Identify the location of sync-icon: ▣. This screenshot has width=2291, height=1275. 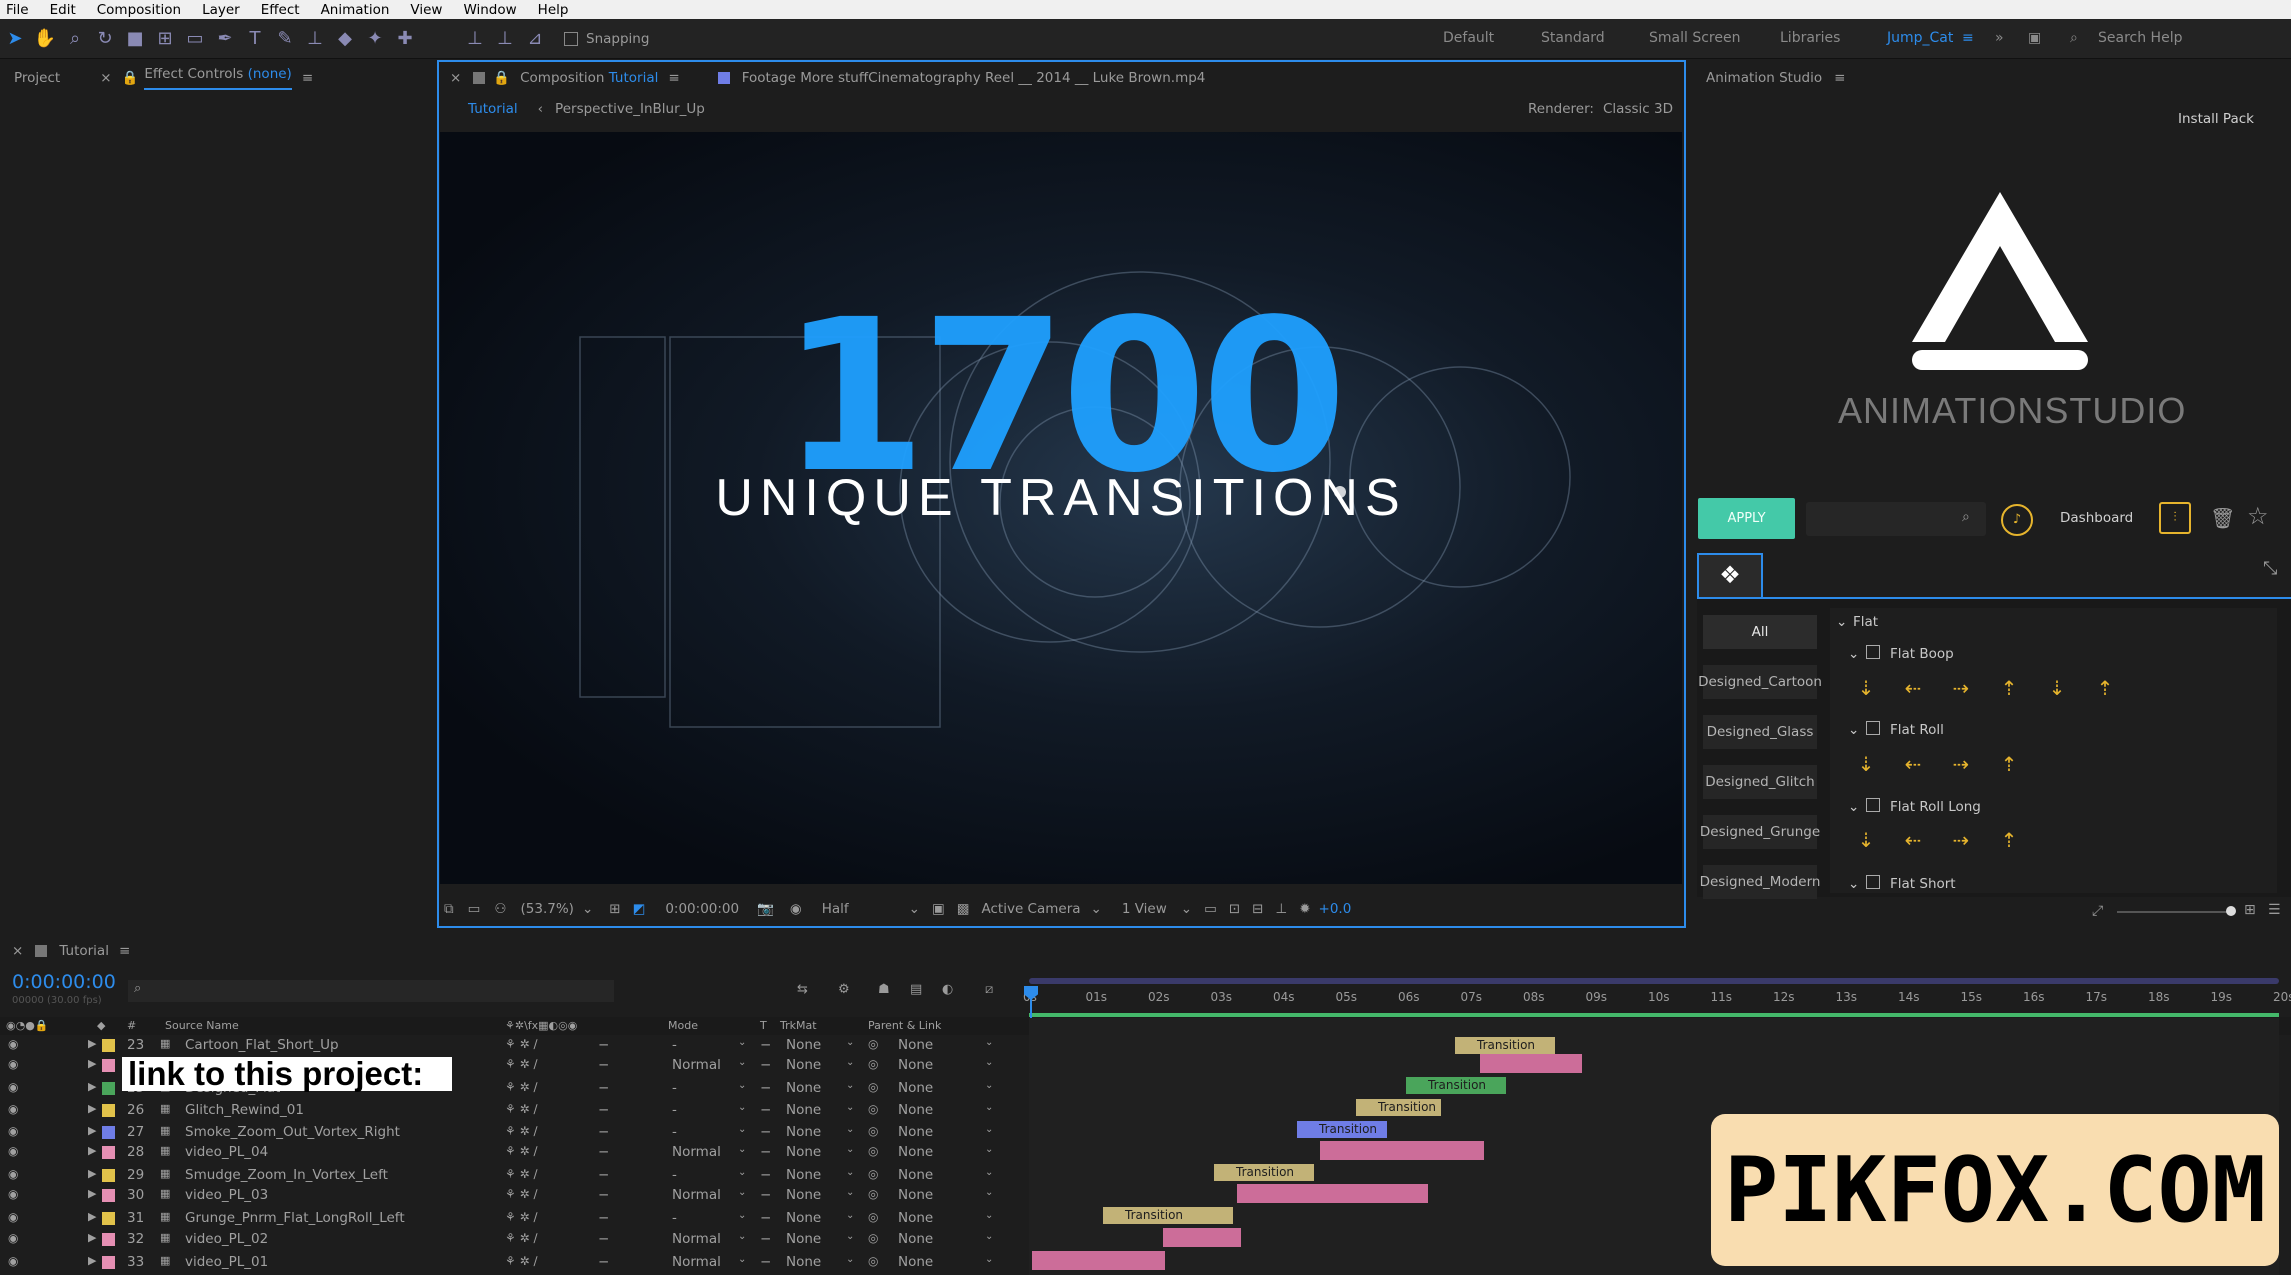
(2034, 38).